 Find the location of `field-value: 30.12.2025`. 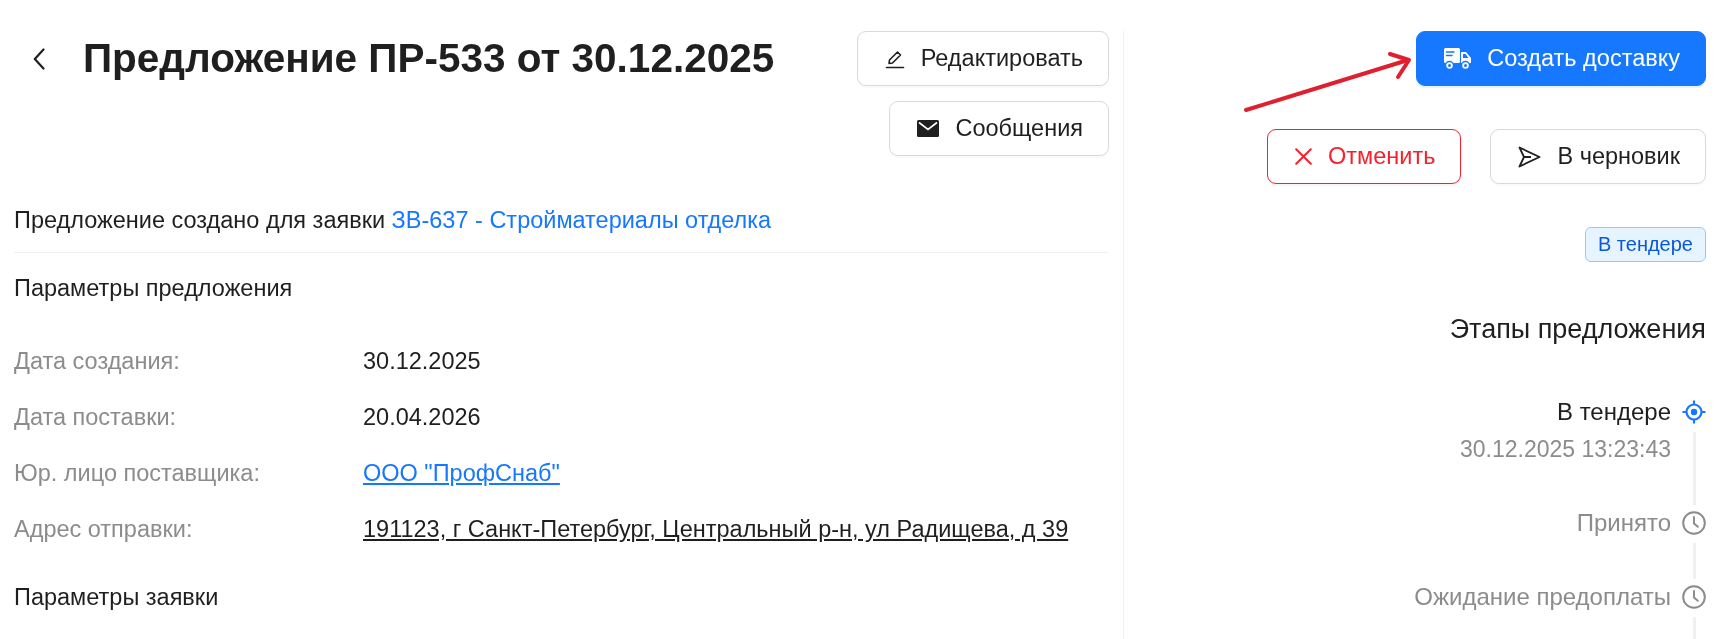

field-value: 30.12.2025 is located at coordinates (422, 361).